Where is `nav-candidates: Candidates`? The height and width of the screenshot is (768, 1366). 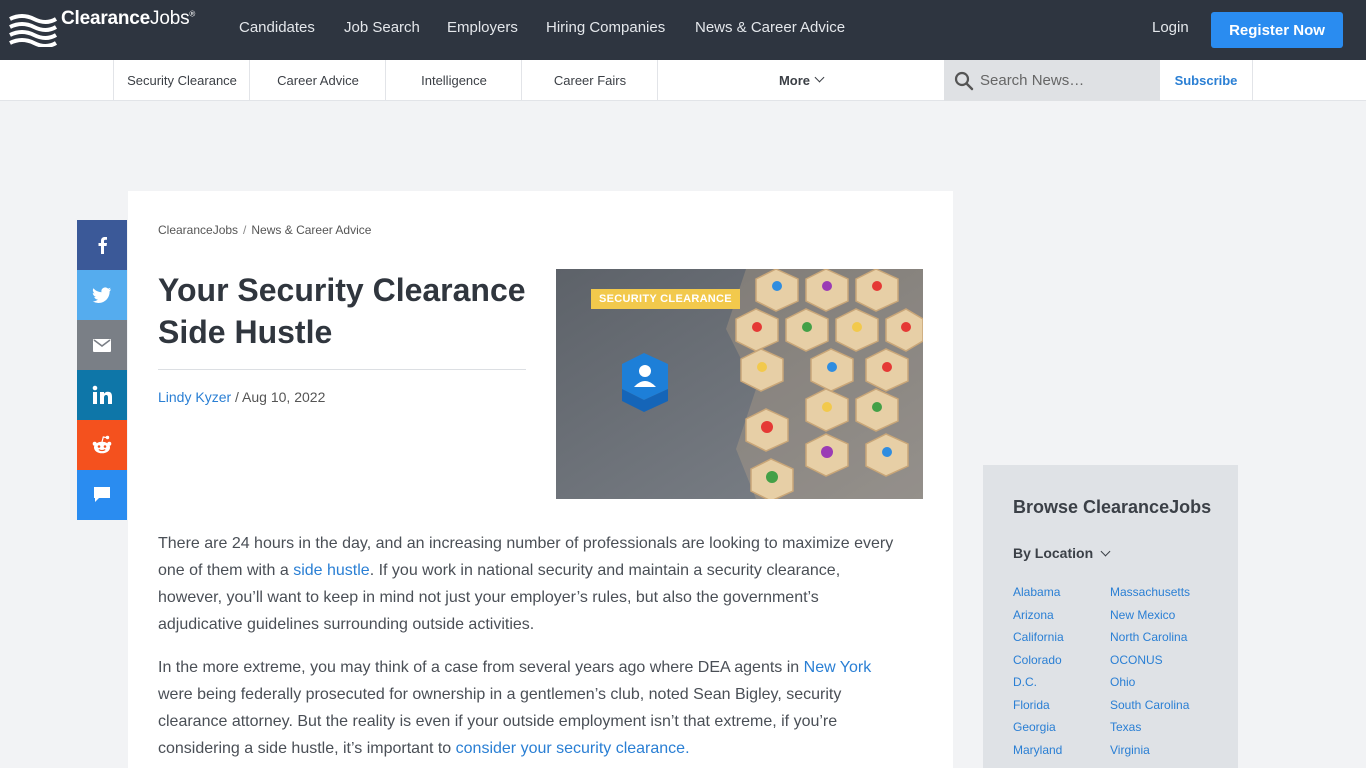 nav-candidates: Candidates is located at coordinates (277, 27).